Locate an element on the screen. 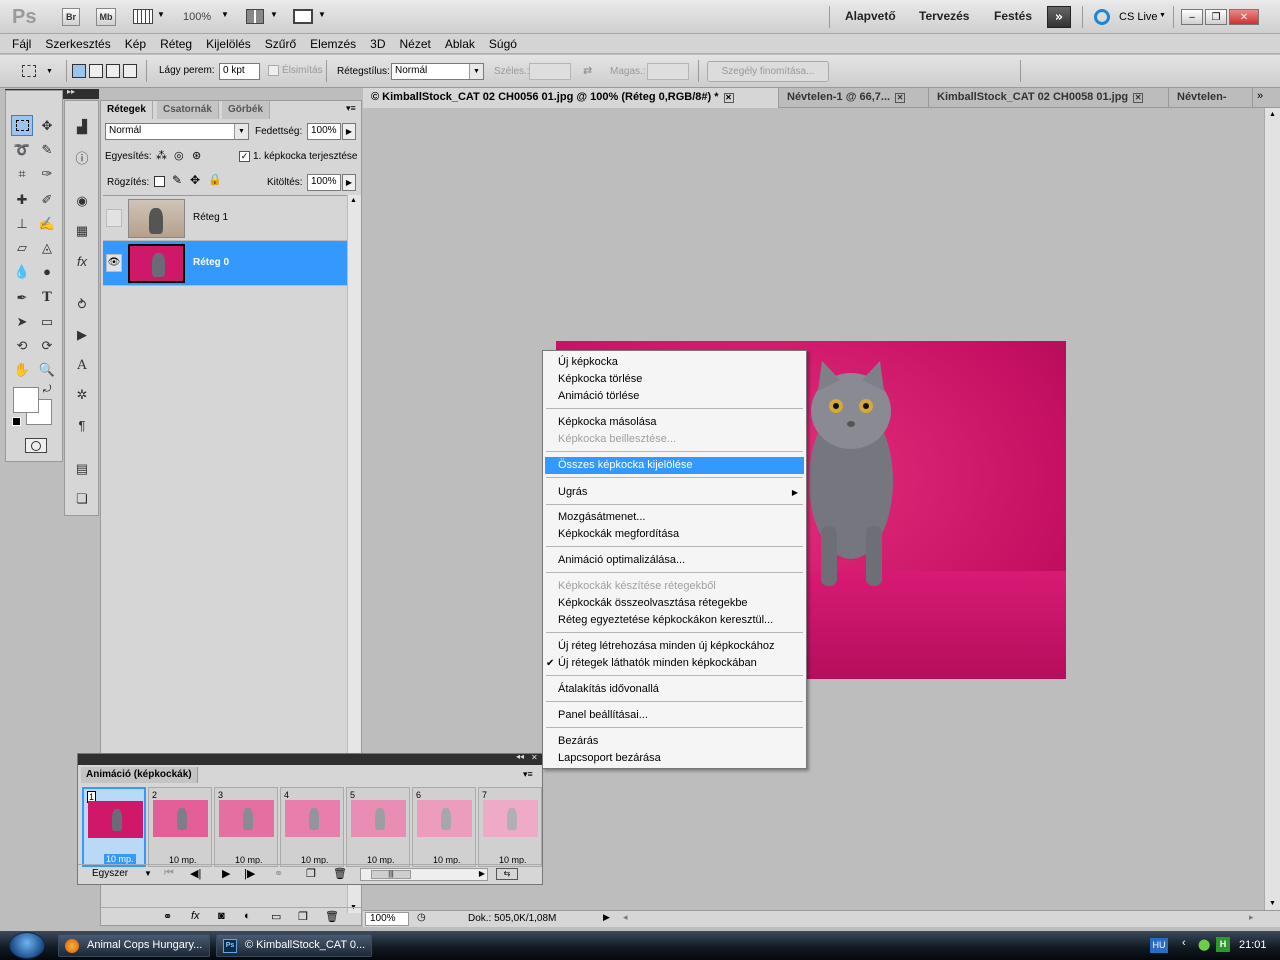 Image resolution: width=1280 pixels, height=960 pixels. scroll-thumb: ||| is located at coordinates (391, 874).